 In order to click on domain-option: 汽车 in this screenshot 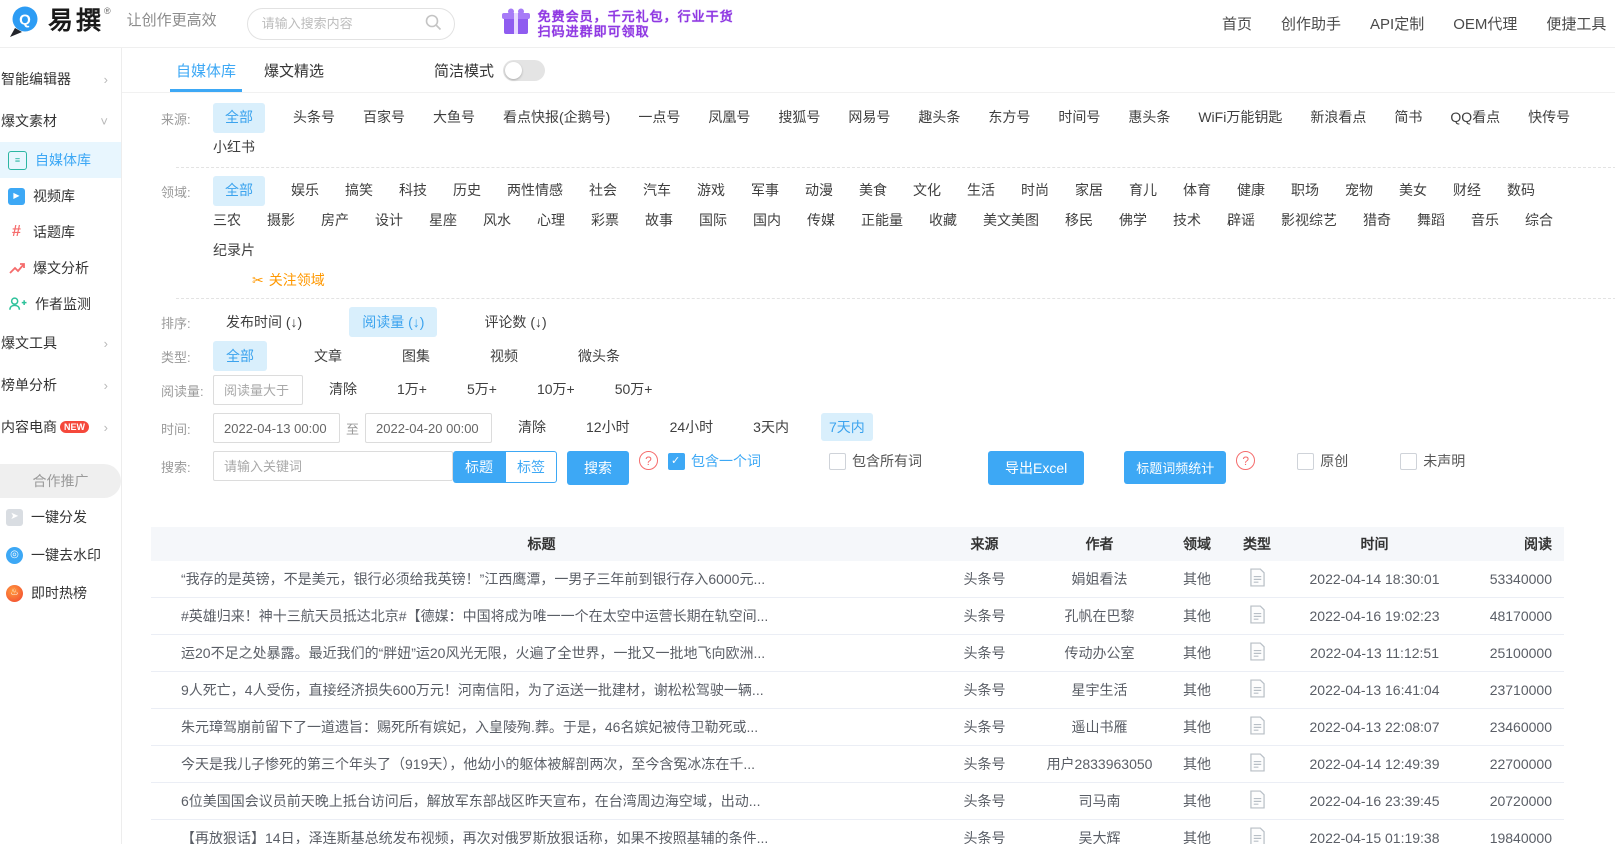, I will do `click(657, 191)`.